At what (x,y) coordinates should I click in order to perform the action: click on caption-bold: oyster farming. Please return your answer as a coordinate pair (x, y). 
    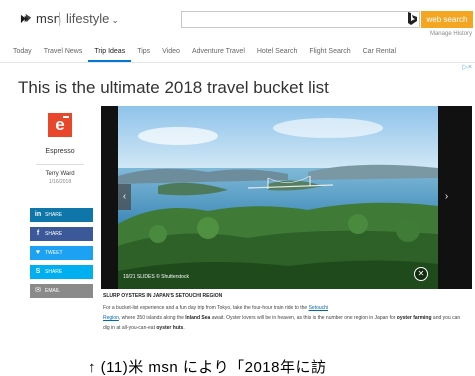
    Looking at the image, I should click on (414, 318).